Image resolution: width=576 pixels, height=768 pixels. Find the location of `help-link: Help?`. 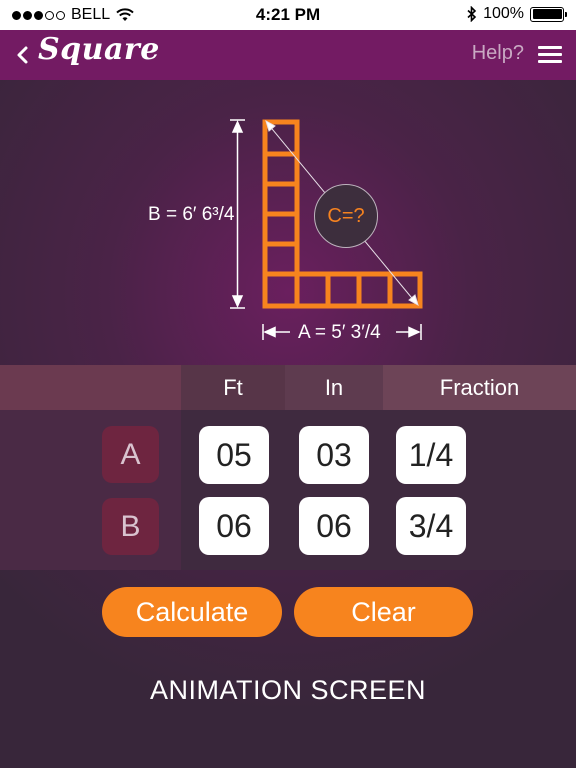

help-link: Help? is located at coordinates (498, 53).